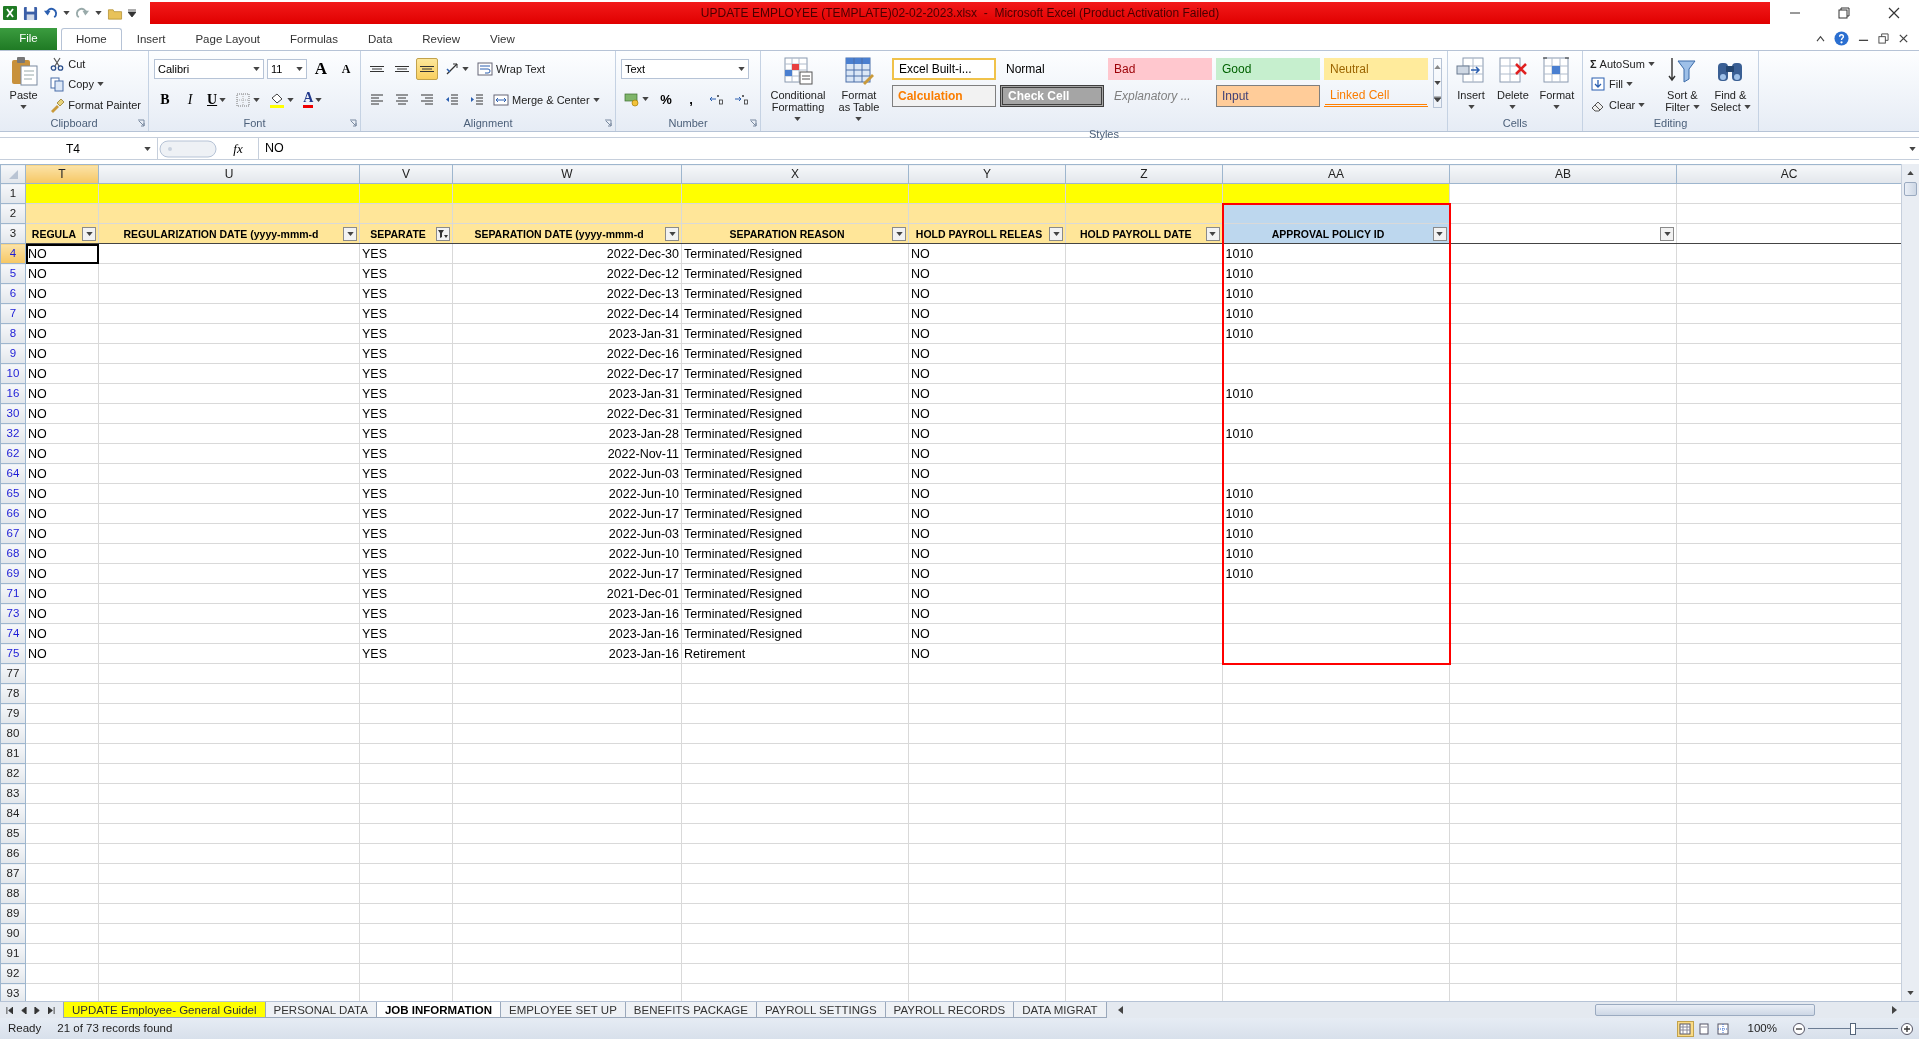  What do you see at coordinates (79, 148) in the screenshot?
I see `name-box: T4` at bounding box center [79, 148].